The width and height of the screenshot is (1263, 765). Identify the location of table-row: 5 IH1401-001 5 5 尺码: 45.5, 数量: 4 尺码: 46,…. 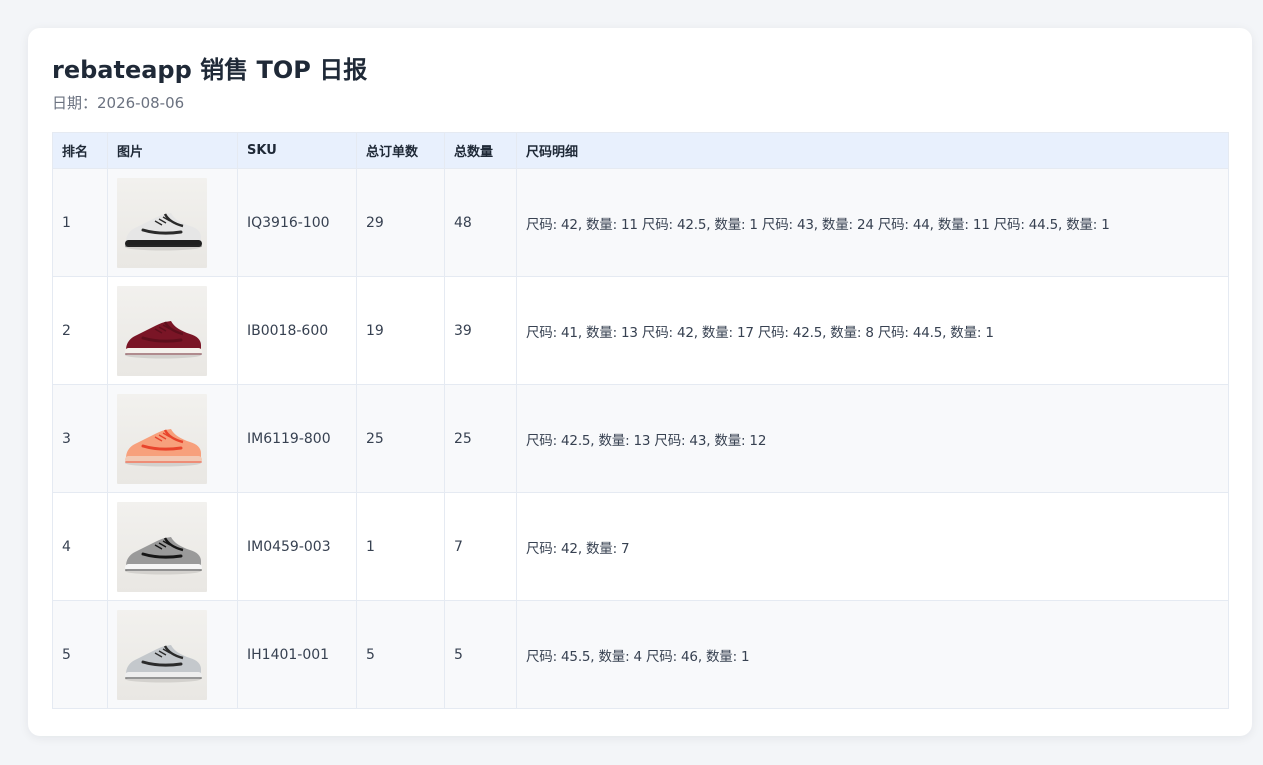
(640, 654).